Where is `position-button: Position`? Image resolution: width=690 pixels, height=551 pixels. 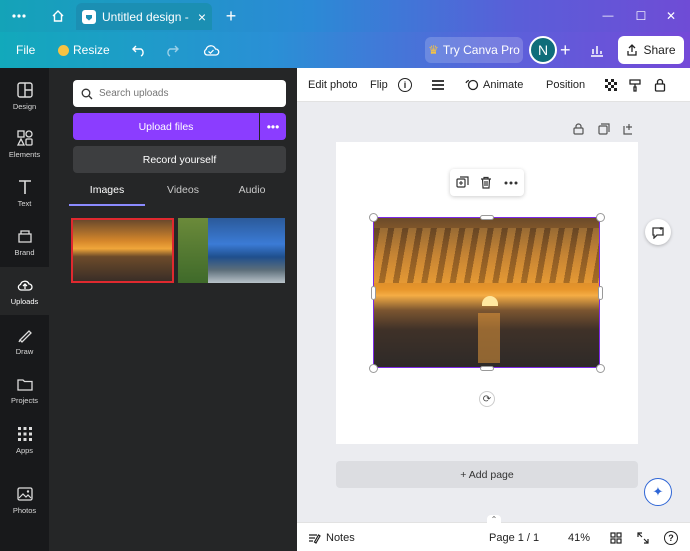 position-button: Position is located at coordinates (565, 85).